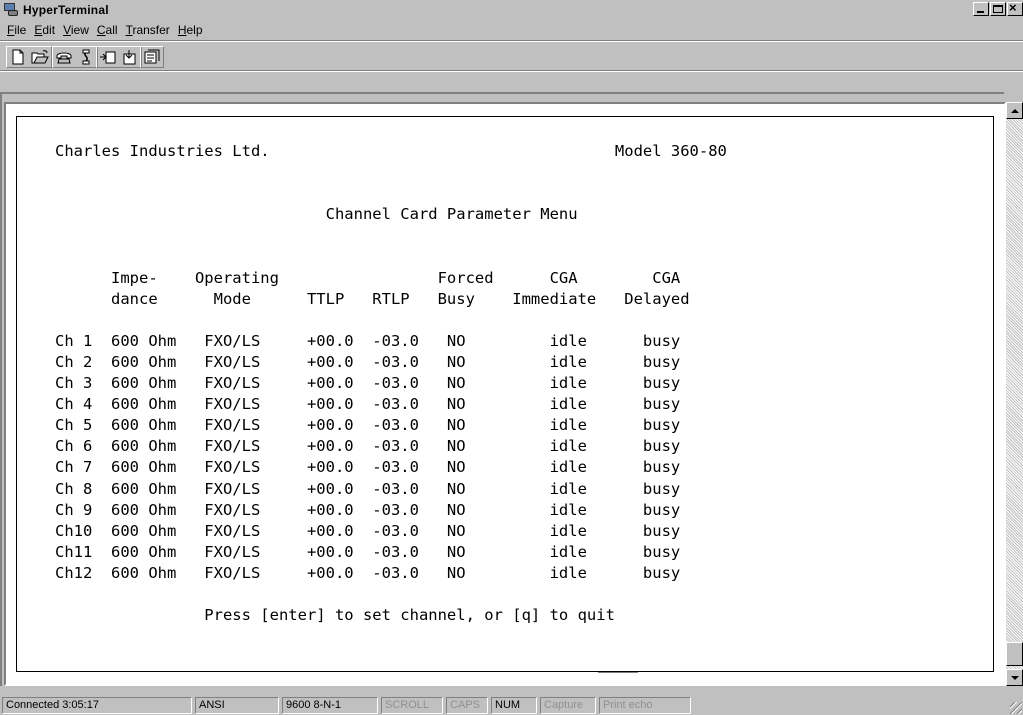 This screenshot has width=1023, height=715. I want to click on status-capture: Capture, so click(568, 705).